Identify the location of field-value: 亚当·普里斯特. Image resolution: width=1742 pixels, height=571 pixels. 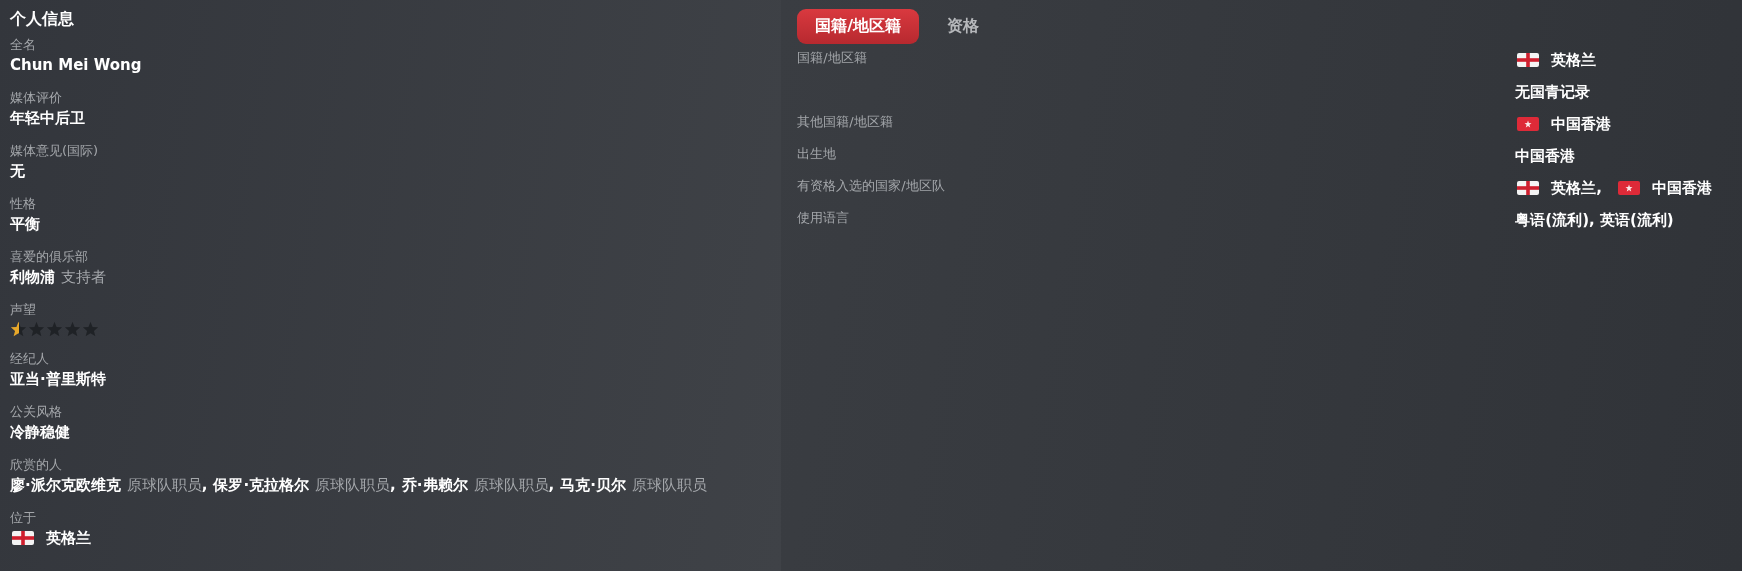
(58, 379).